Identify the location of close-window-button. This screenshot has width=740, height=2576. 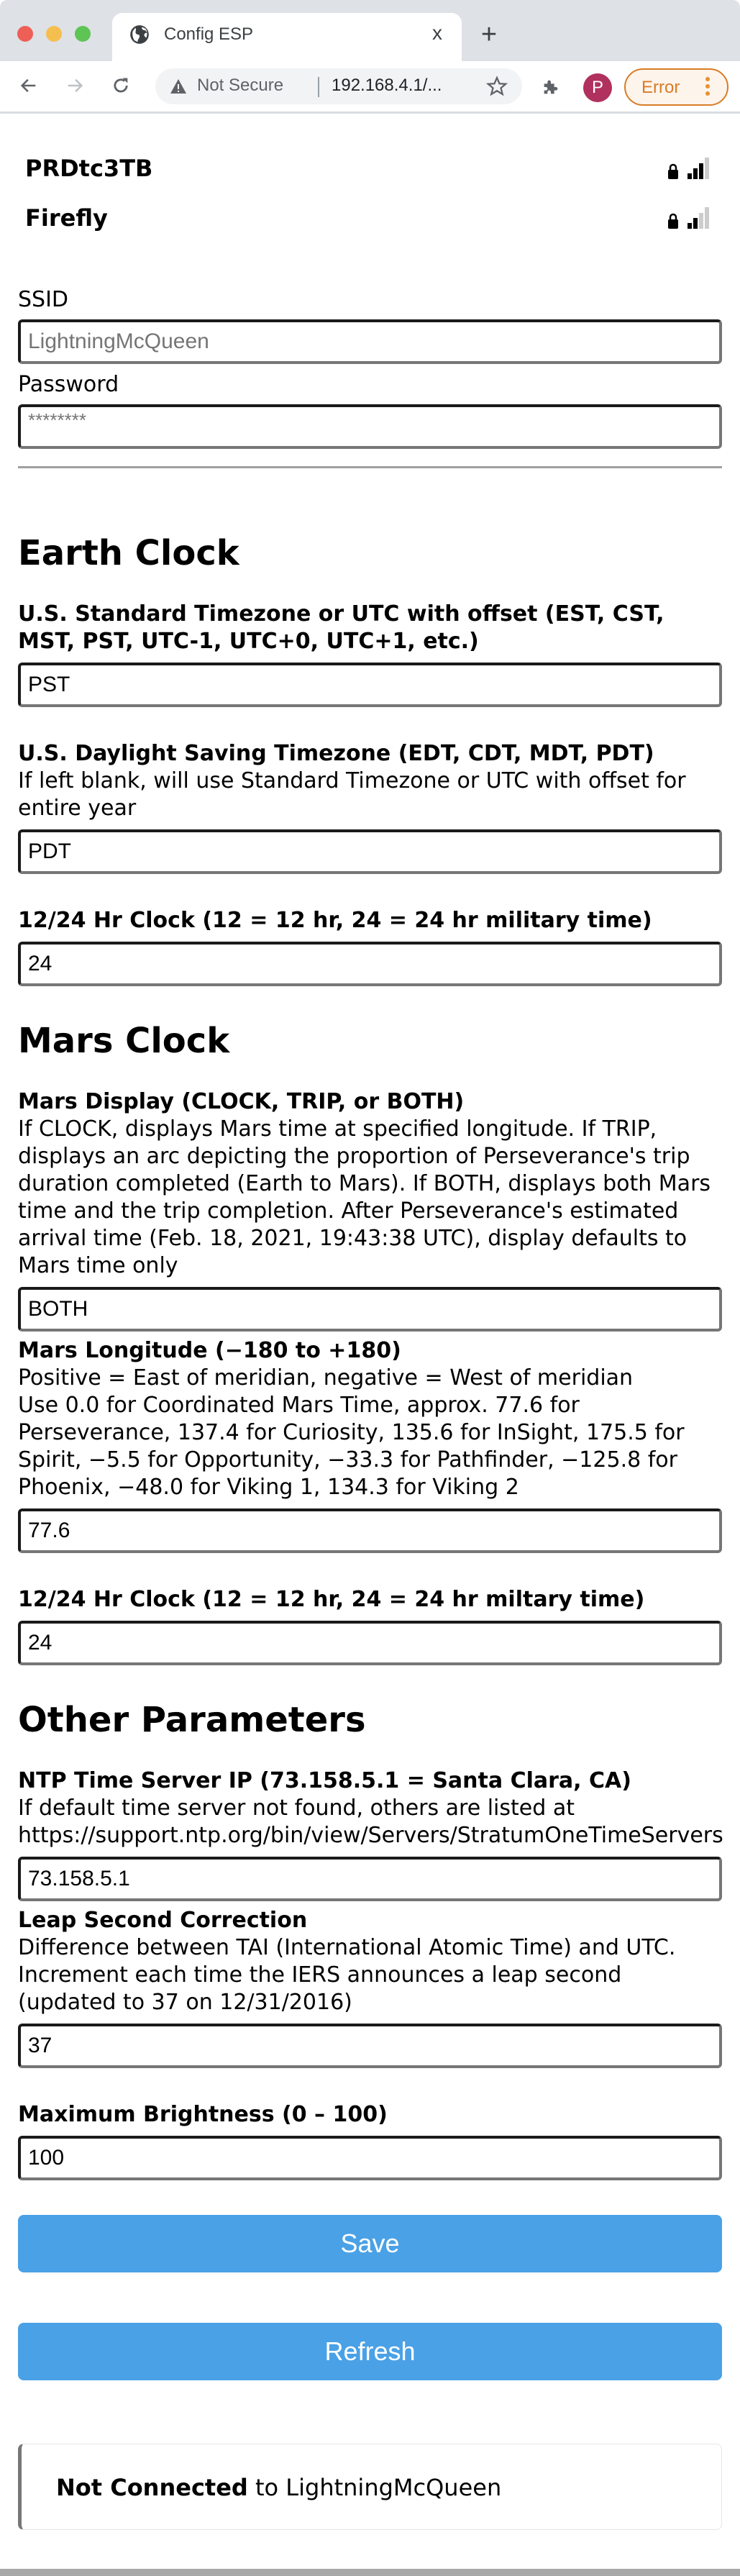
(25, 34).